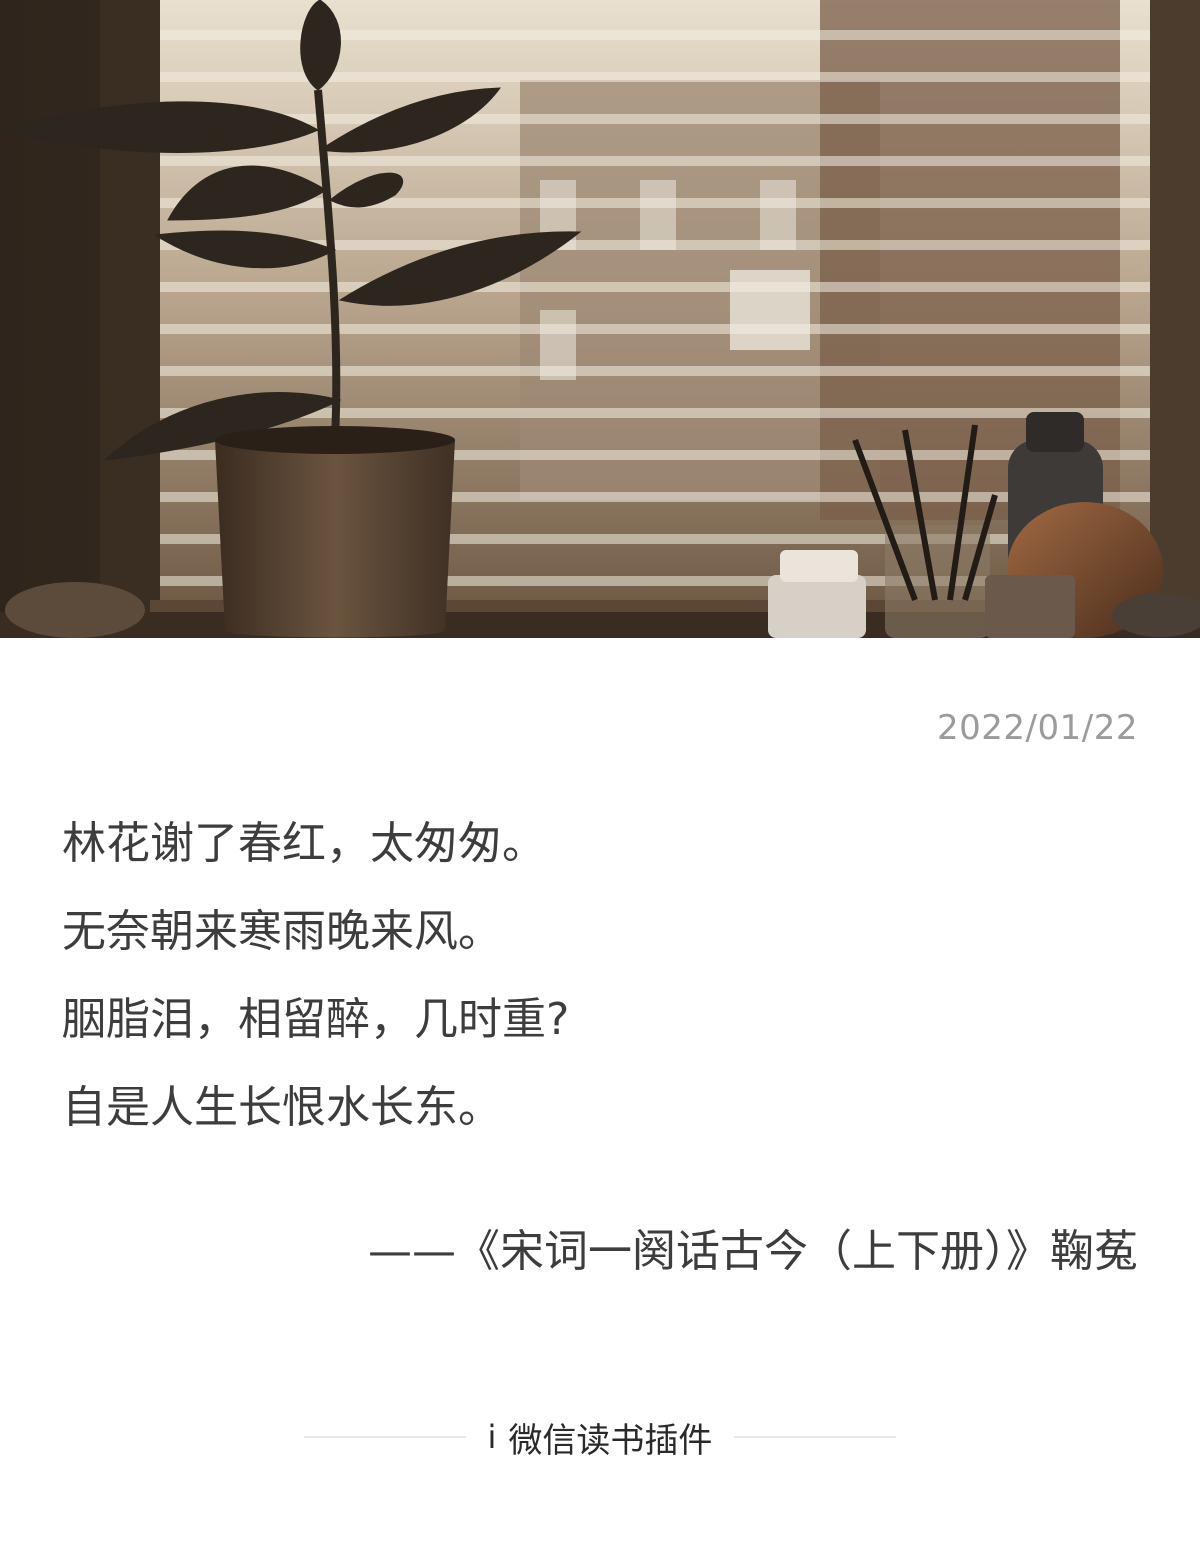 The height and width of the screenshot is (1557, 1200). I want to click on poem-line: 自是人生长恨水长东。, so click(282, 1107).